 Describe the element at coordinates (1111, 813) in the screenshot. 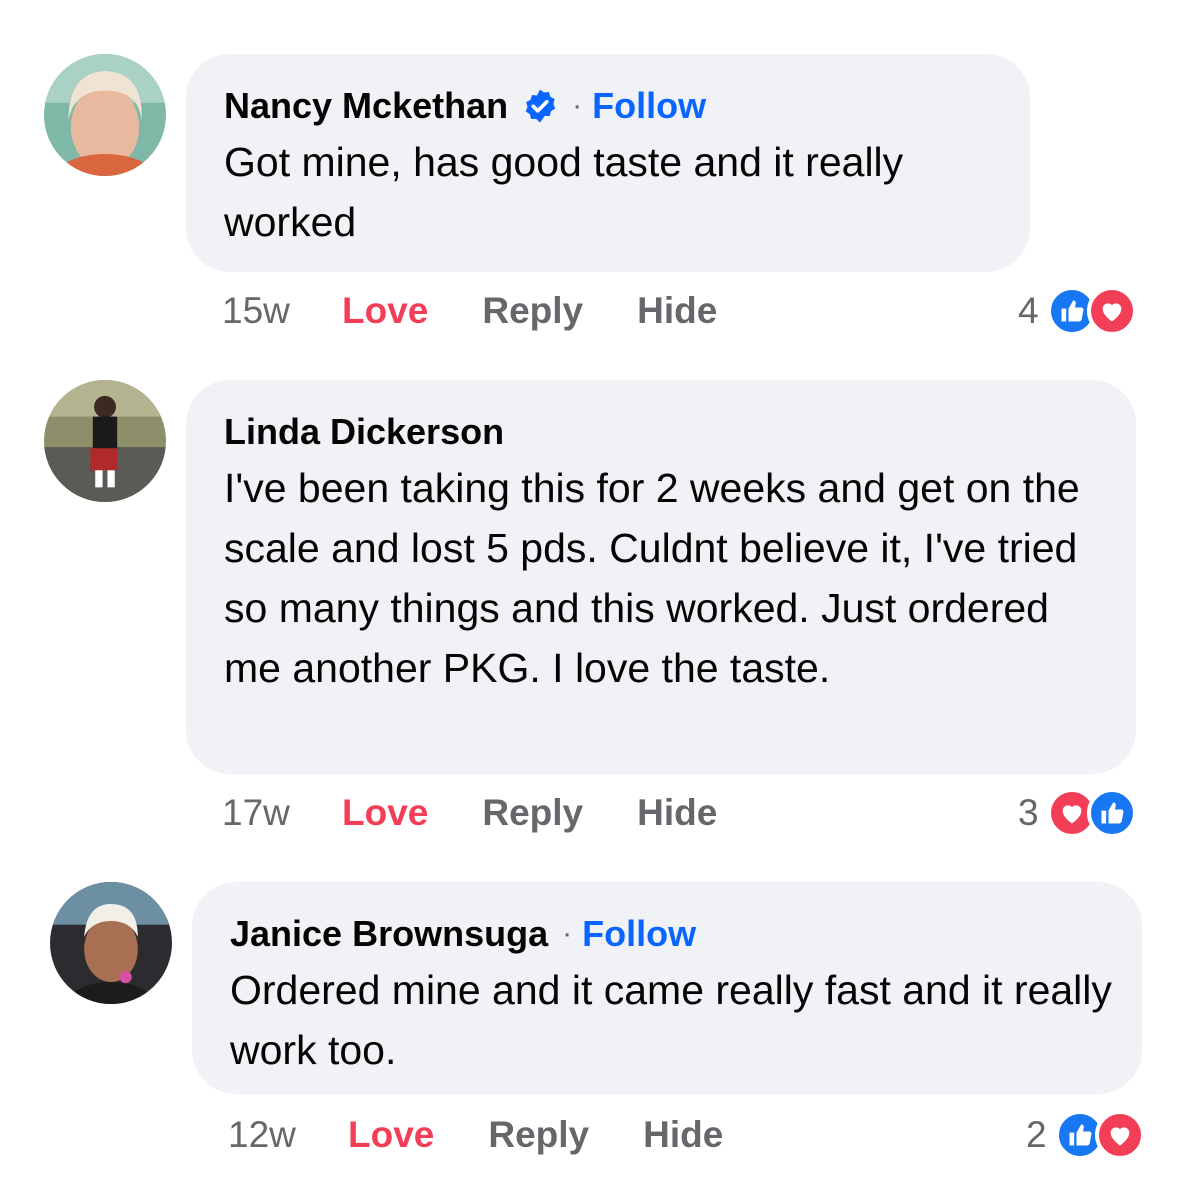

I see `like-icon` at that location.